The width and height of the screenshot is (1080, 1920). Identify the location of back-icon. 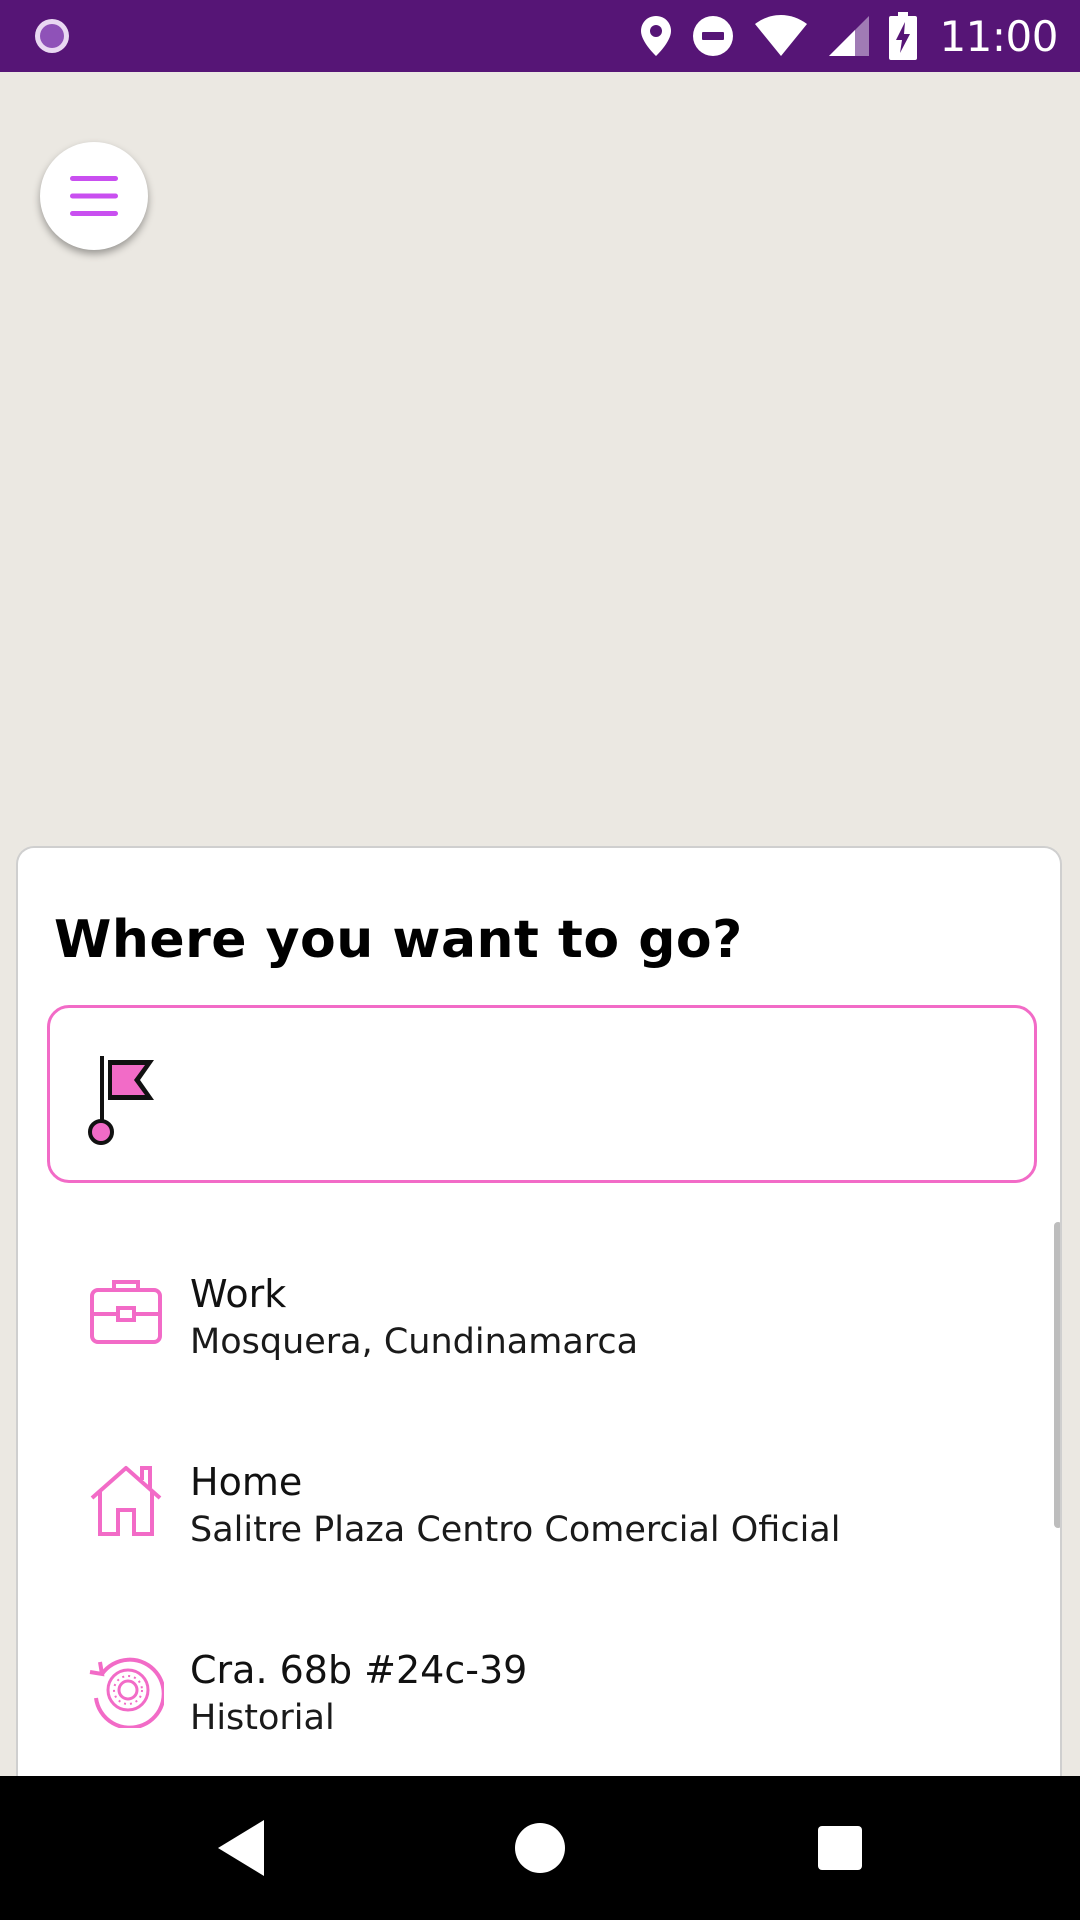
(240, 1848).